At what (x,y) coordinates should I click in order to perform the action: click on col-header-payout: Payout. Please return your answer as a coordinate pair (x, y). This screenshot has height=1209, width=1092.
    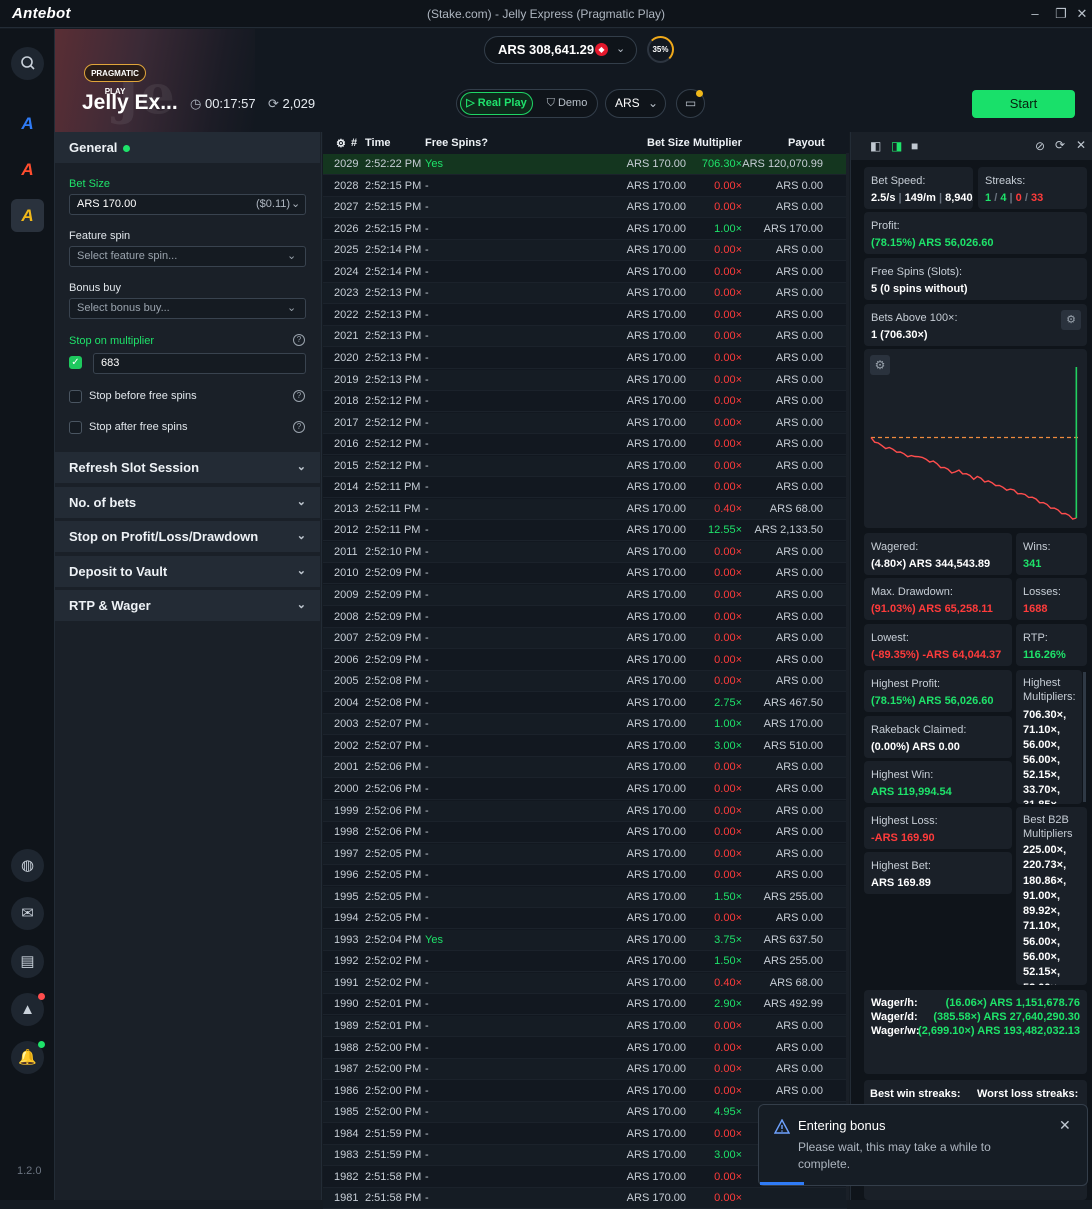
    Looking at the image, I should click on (806, 143).